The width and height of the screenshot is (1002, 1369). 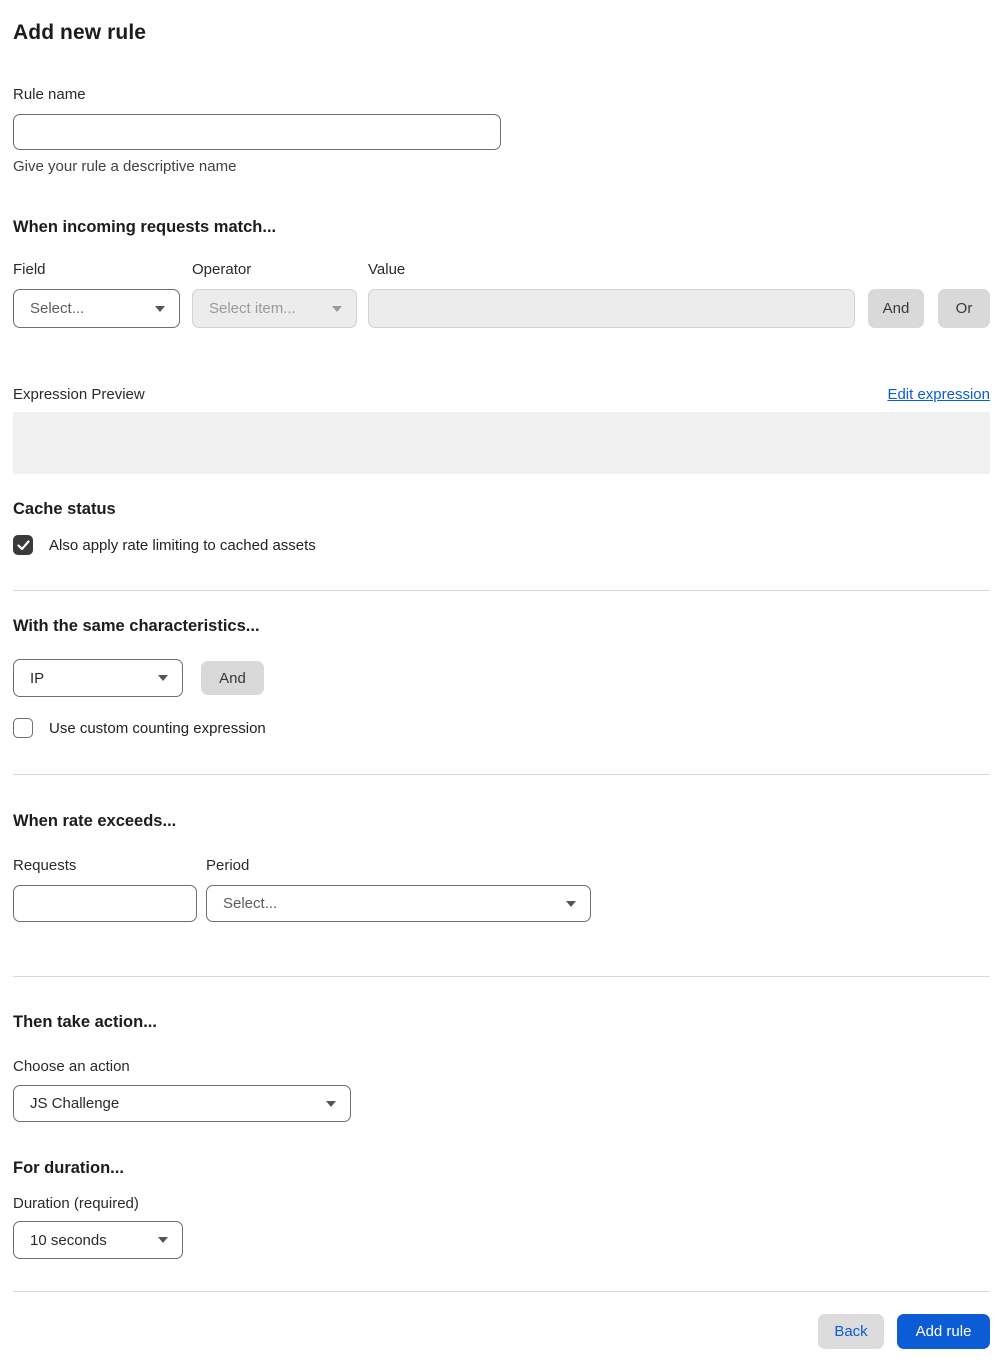 What do you see at coordinates (611, 308) in the screenshot?
I see `value-input` at bounding box center [611, 308].